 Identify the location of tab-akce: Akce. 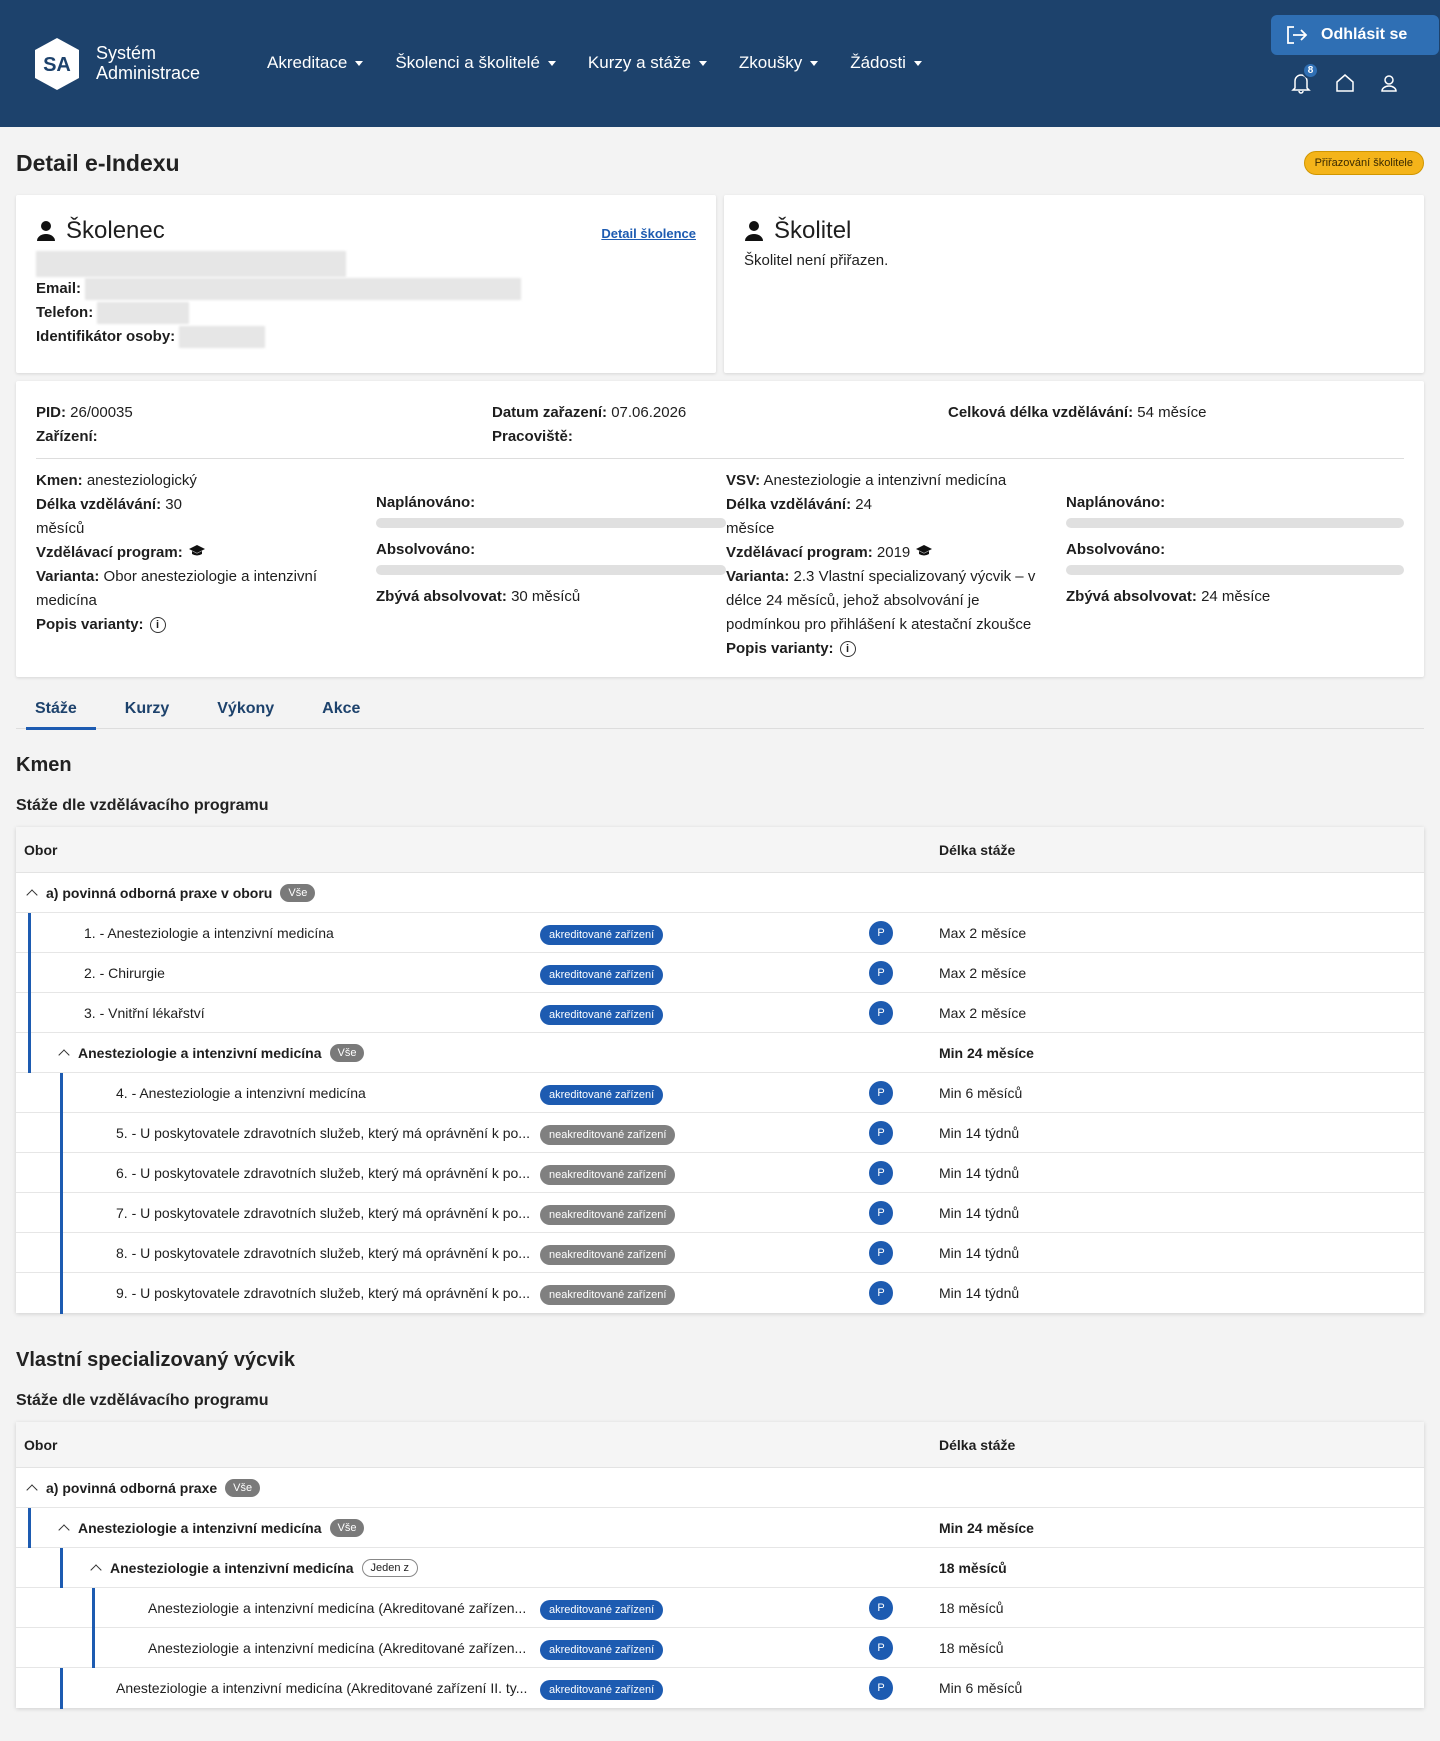
(341, 709).